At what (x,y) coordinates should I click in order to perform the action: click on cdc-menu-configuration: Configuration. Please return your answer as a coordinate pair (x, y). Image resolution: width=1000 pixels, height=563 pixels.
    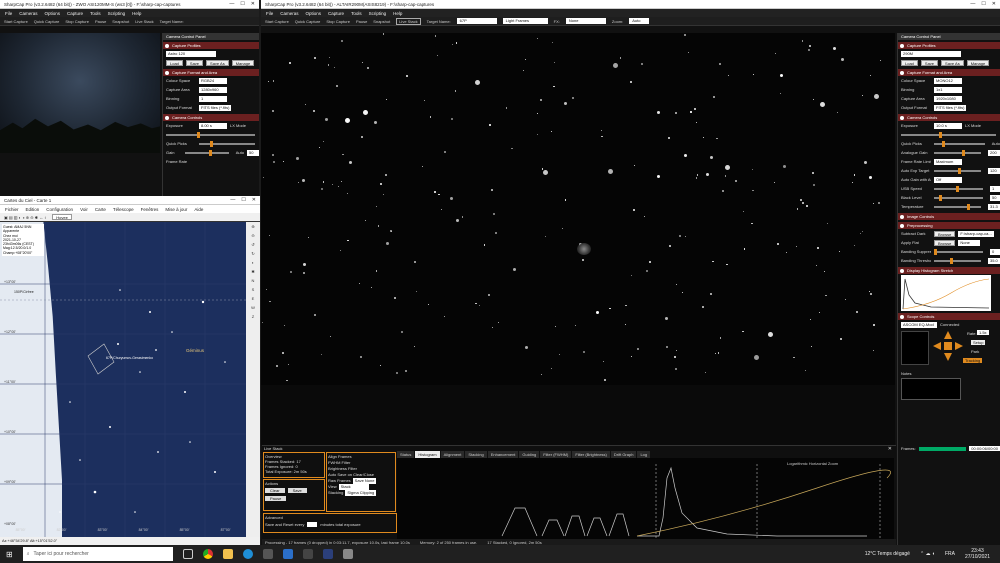
    Looking at the image, I should click on (59, 209).